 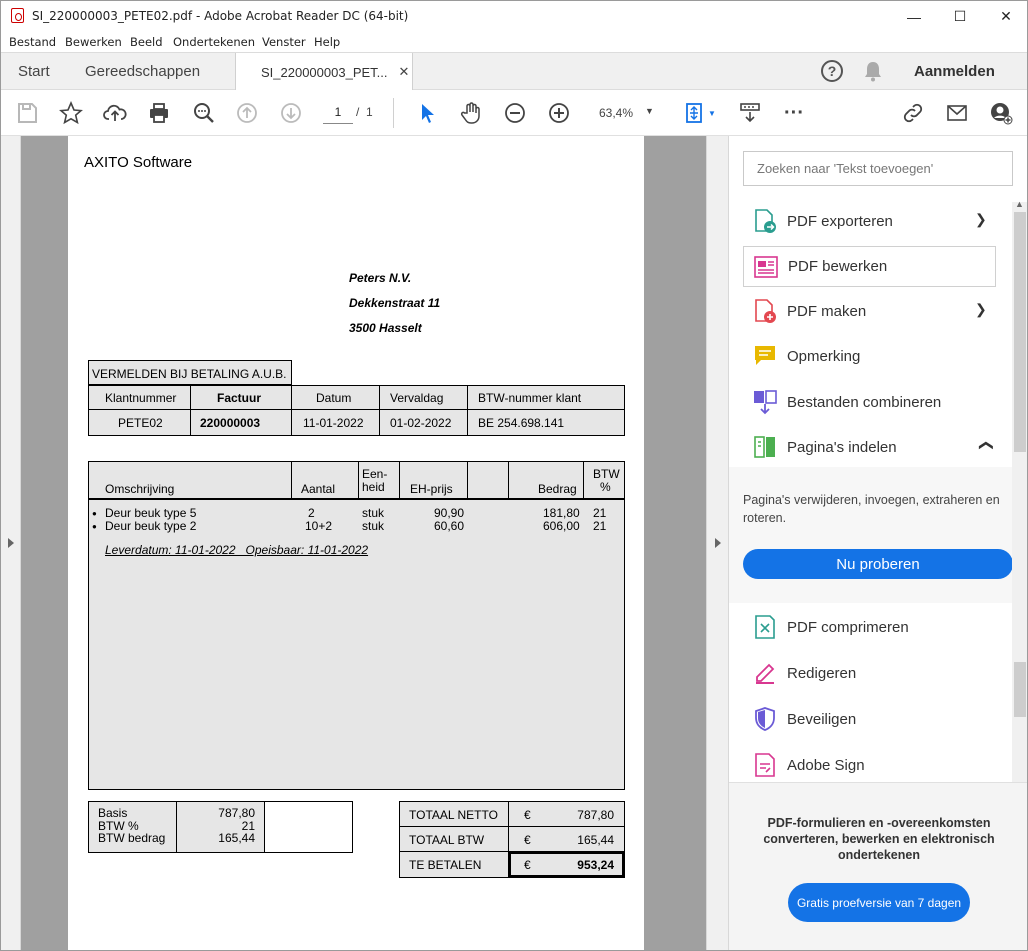 What do you see at coordinates (1019, 204) in the screenshot?
I see `scroll-up-icon: ▲` at bounding box center [1019, 204].